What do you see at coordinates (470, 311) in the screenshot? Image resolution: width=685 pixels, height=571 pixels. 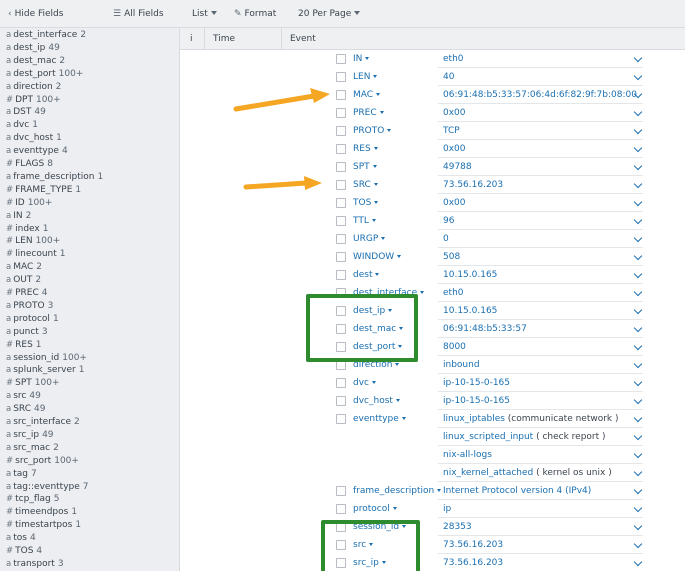 I see `field-value: 10.15.0.165` at bounding box center [470, 311].